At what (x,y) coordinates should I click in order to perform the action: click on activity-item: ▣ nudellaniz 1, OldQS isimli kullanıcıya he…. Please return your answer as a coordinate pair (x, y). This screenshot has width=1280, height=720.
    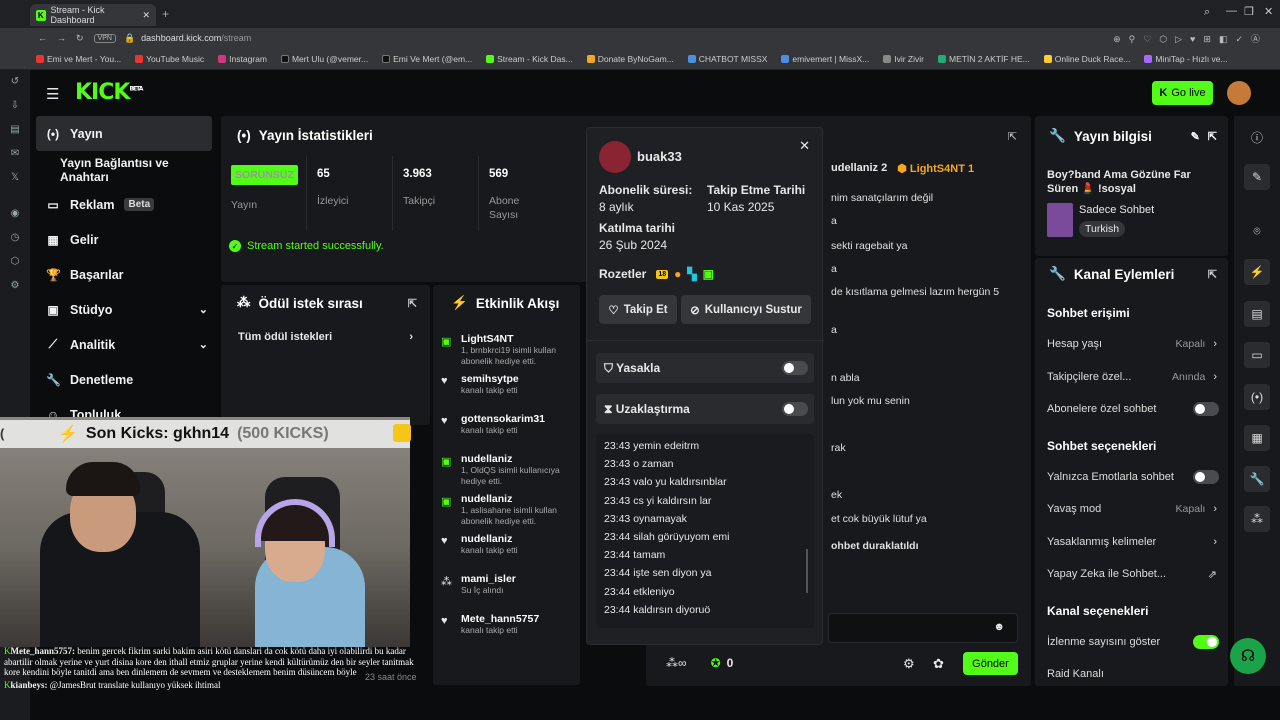
    Looking at the image, I should click on (506, 473).